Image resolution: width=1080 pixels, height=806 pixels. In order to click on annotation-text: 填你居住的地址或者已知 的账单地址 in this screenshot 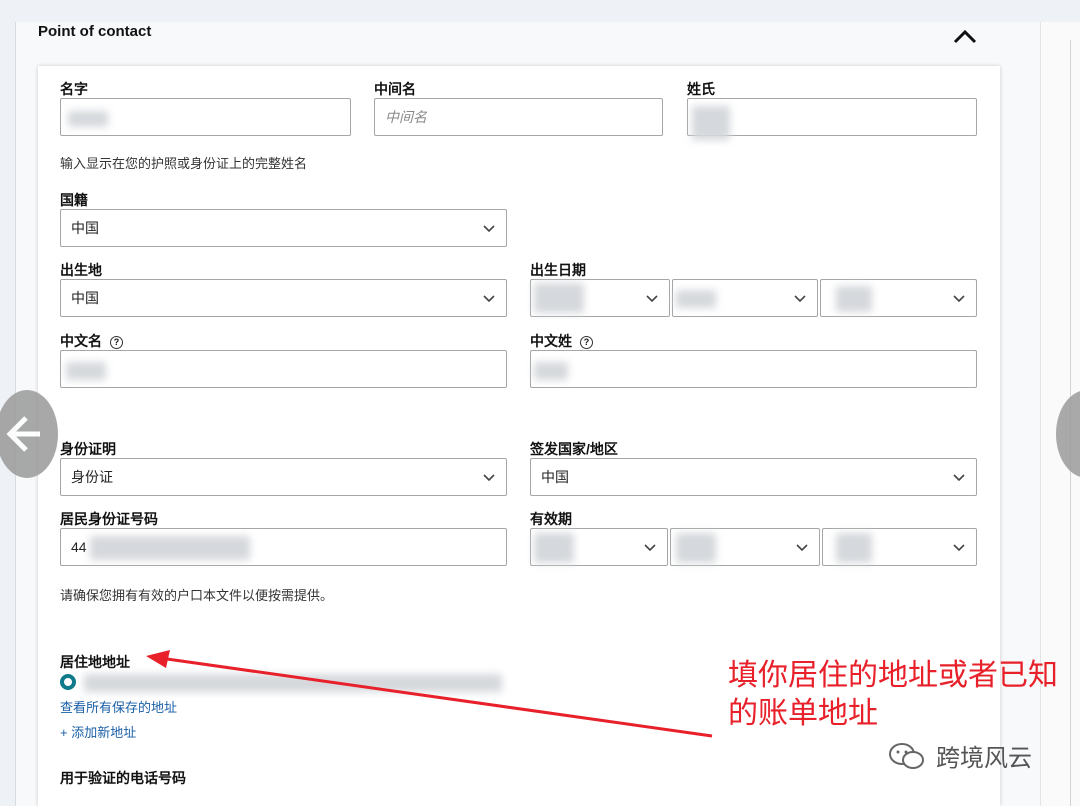, I will do `click(893, 695)`.